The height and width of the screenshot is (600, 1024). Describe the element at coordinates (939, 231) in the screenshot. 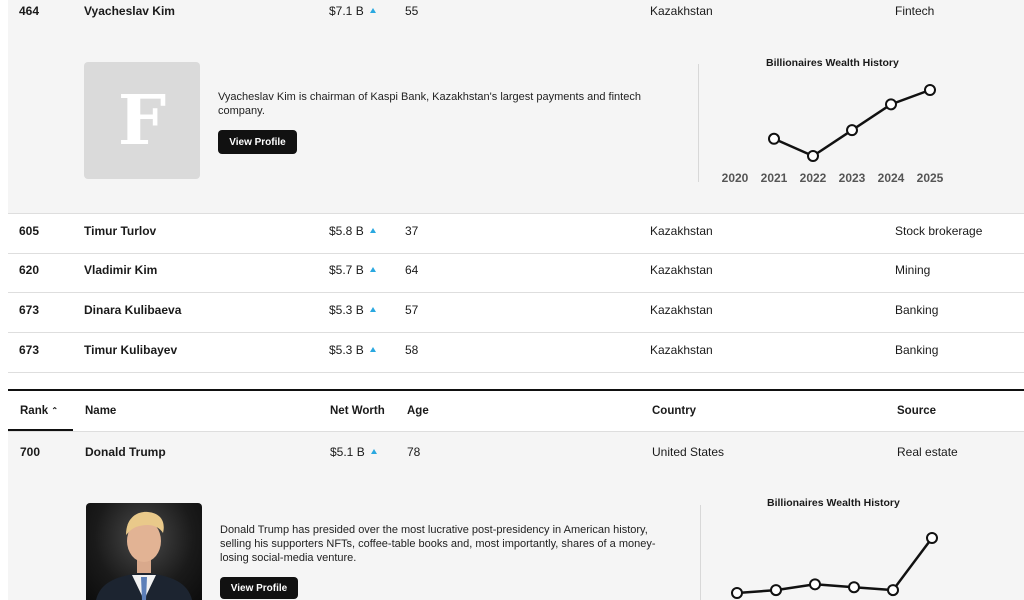

I see `row-source: Stock brokerage` at that location.